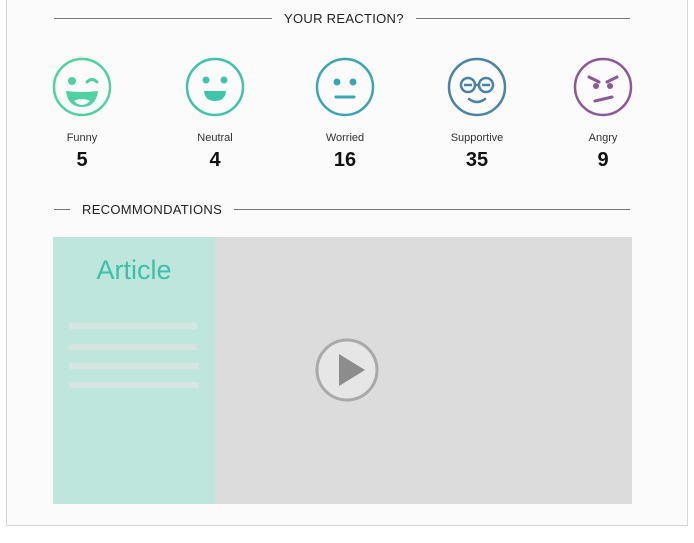 The height and width of the screenshot is (543, 694). What do you see at coordinates (82, 138) in the screenshot?
I see `reaction-label: Funny` at bounding box center [82, 138].